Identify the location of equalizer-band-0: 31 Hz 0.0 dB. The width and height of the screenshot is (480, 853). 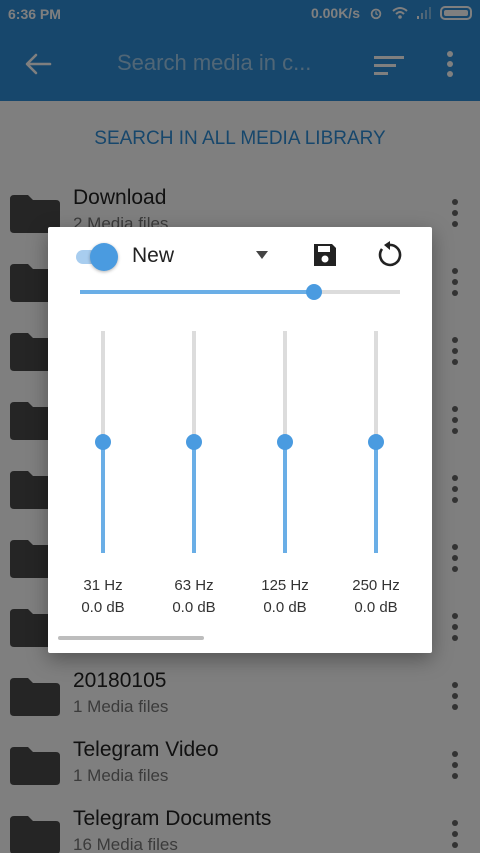
(103, 481).